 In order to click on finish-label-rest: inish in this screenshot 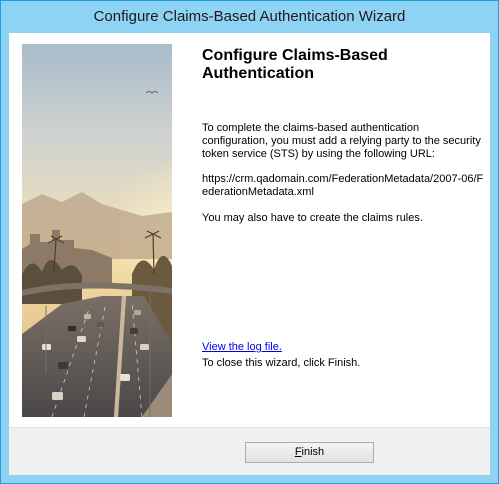, I will do `click(313, 452)`.